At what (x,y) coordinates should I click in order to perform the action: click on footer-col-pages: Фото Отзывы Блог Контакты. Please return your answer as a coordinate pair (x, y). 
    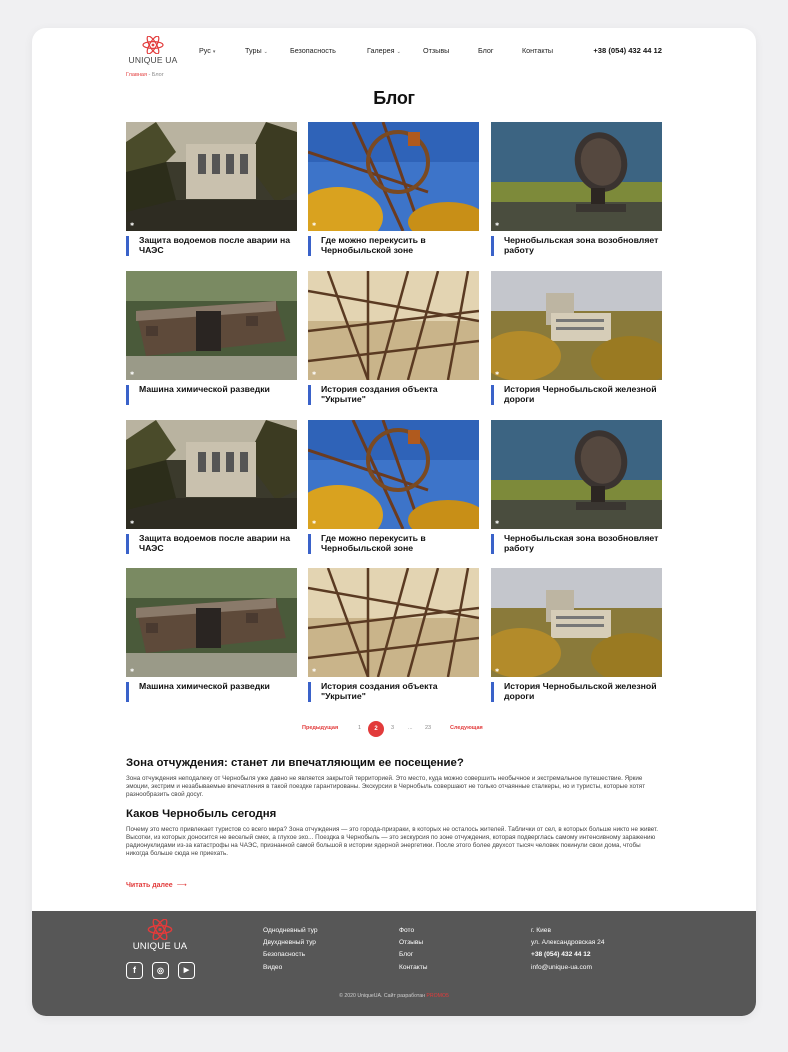
    Looking at the image, I should click on (413, 951).